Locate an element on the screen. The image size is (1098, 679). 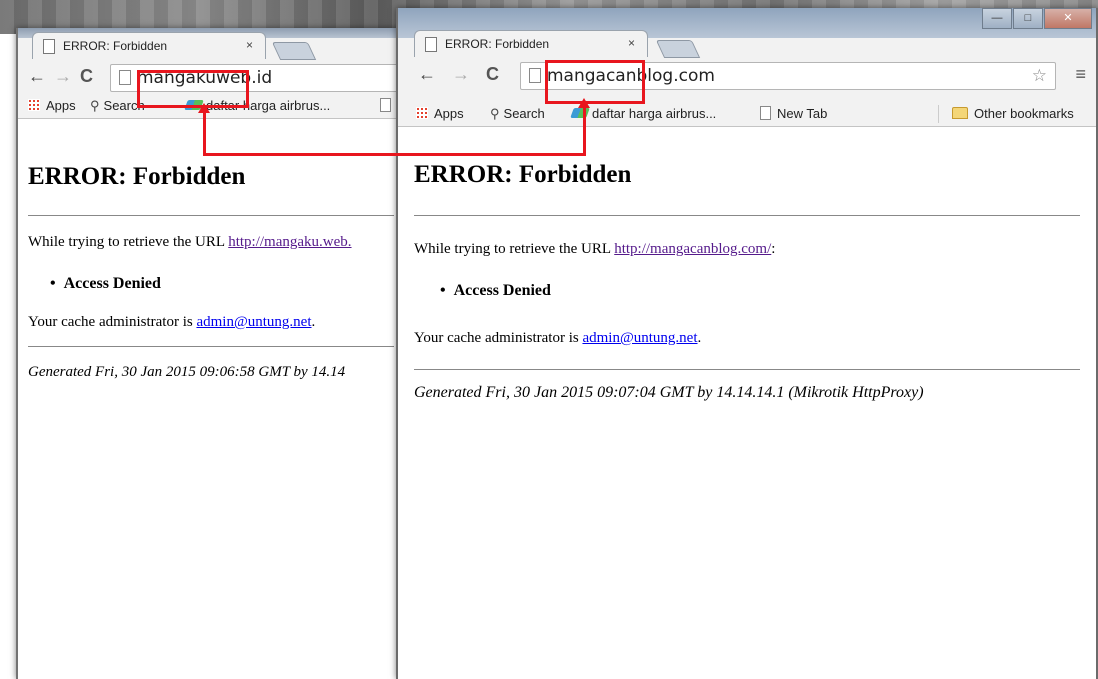
annotation-arrow-right-vertical is located at coordinates (584, 131).